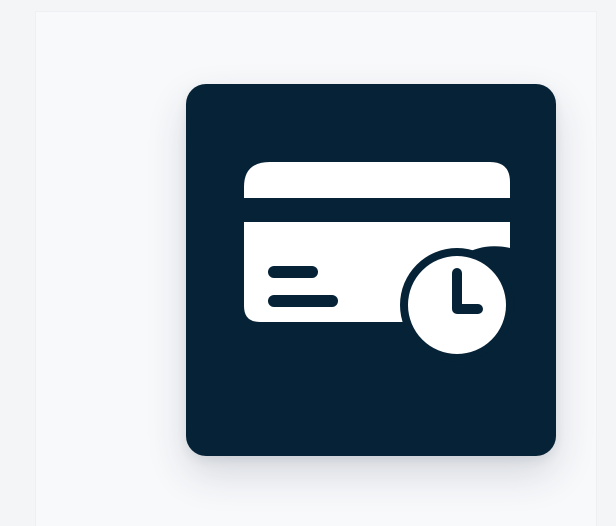  Describe the element at coordinates (293, 272) in the screenshot. I see `card-line-short-icon` at that location.